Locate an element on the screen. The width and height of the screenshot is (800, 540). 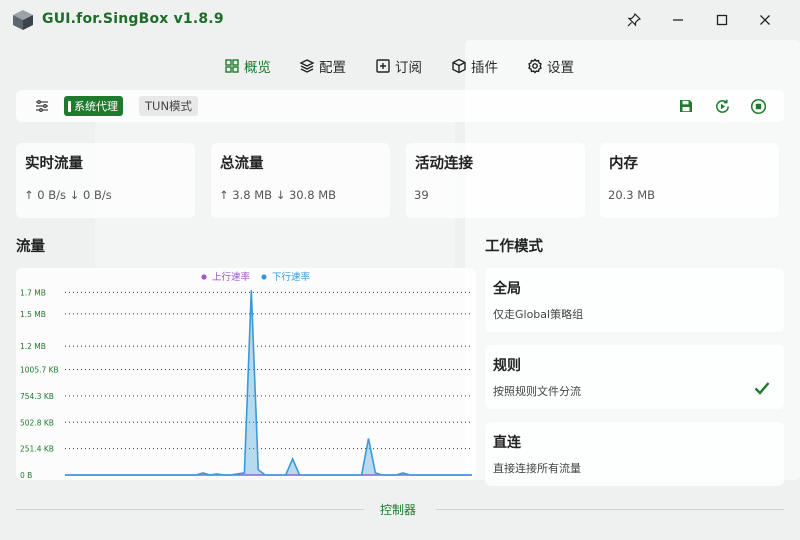
restart-icon is located at coordinates (722, 106).